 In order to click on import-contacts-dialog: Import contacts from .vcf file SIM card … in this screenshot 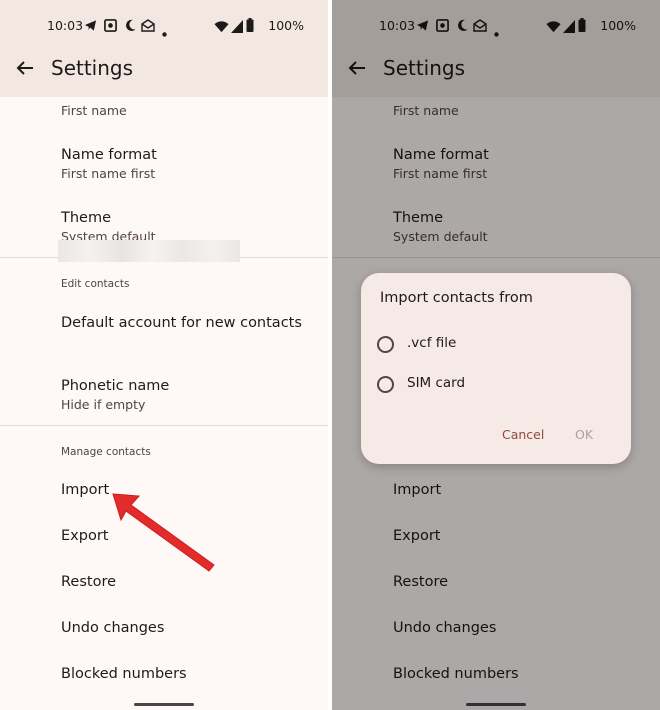, I will do `click(496, 368)`.